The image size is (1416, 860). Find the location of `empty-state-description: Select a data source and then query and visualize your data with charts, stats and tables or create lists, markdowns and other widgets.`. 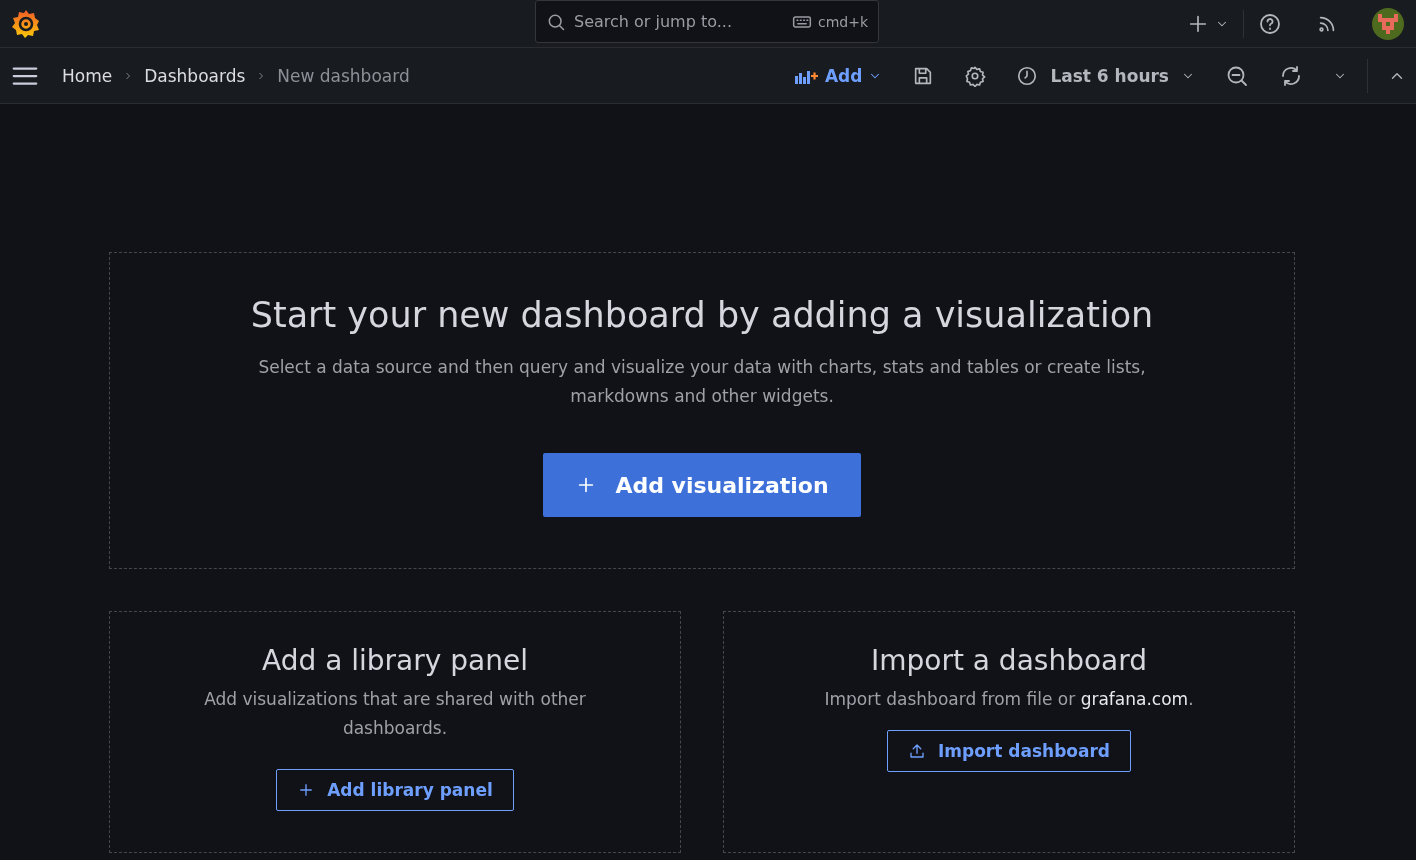

empty-state-description: Select a data source and then query and visualize your data with charts, stats and tables or create lists, markdowns and other widgets. is located at coordinates (702, 382).